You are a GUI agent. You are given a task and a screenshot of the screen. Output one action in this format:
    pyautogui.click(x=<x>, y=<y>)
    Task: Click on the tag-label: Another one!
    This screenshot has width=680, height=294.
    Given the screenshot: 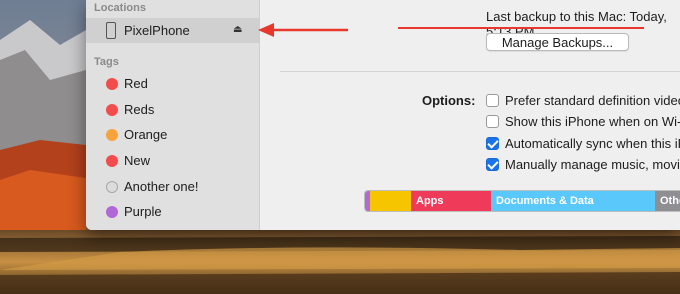 What is the action you would take?
    pyautogui.click(x=161, y=186)
    